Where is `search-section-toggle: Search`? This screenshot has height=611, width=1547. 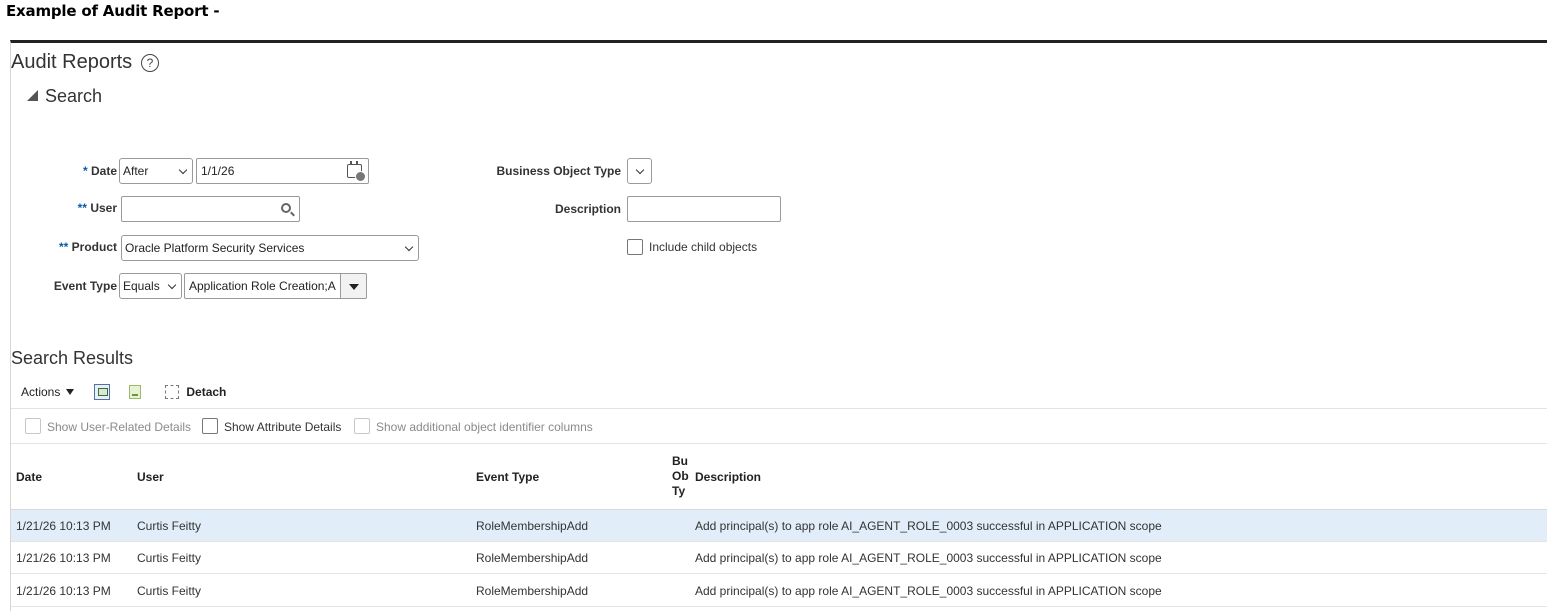
search-section-toggle: Search is located at coordinates (64, 96).